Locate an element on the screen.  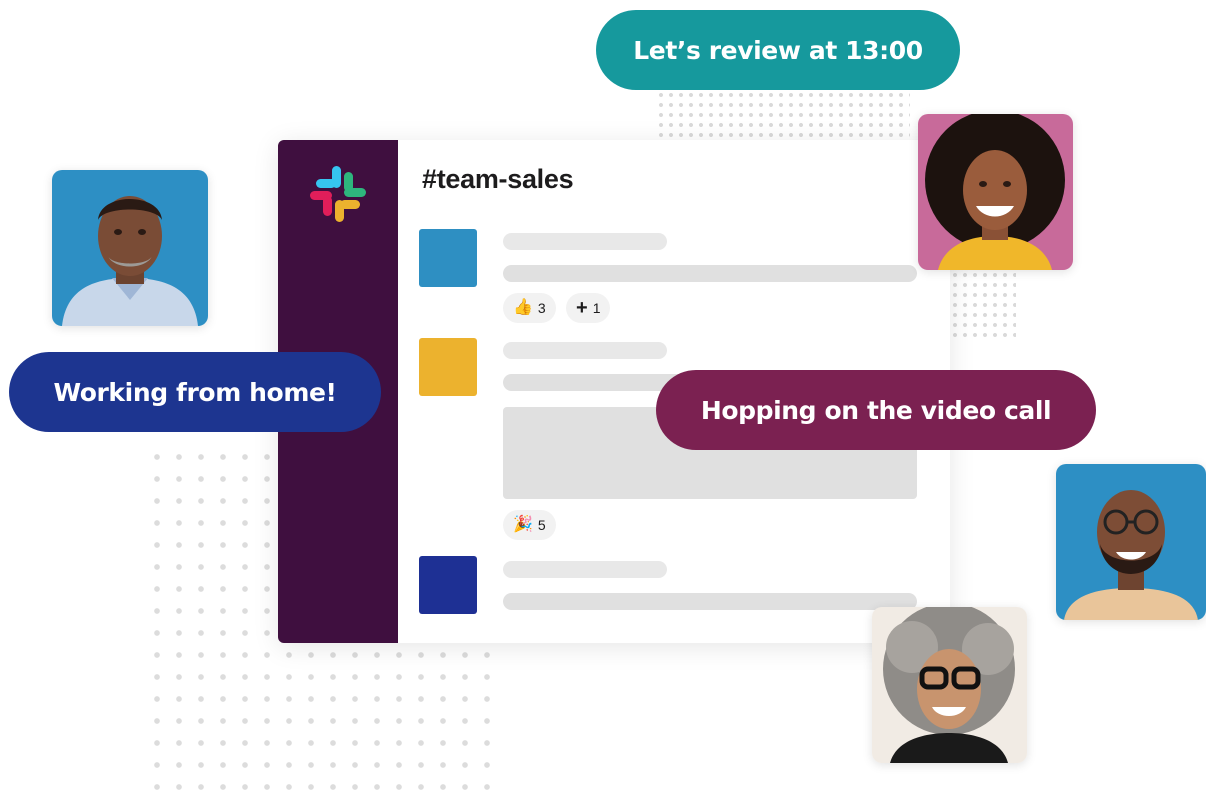
add-reaction-icon: + is located at coordinates (582, 308).